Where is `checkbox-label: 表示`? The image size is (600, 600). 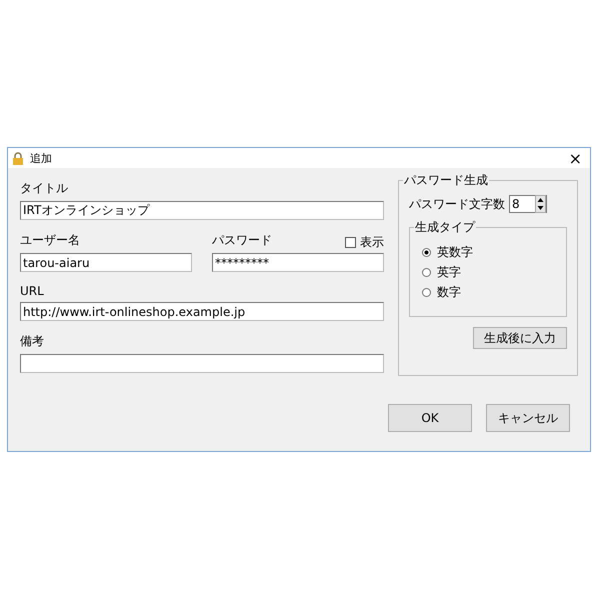 checkbox-label: 表示 is located at coordinates (372, 242).